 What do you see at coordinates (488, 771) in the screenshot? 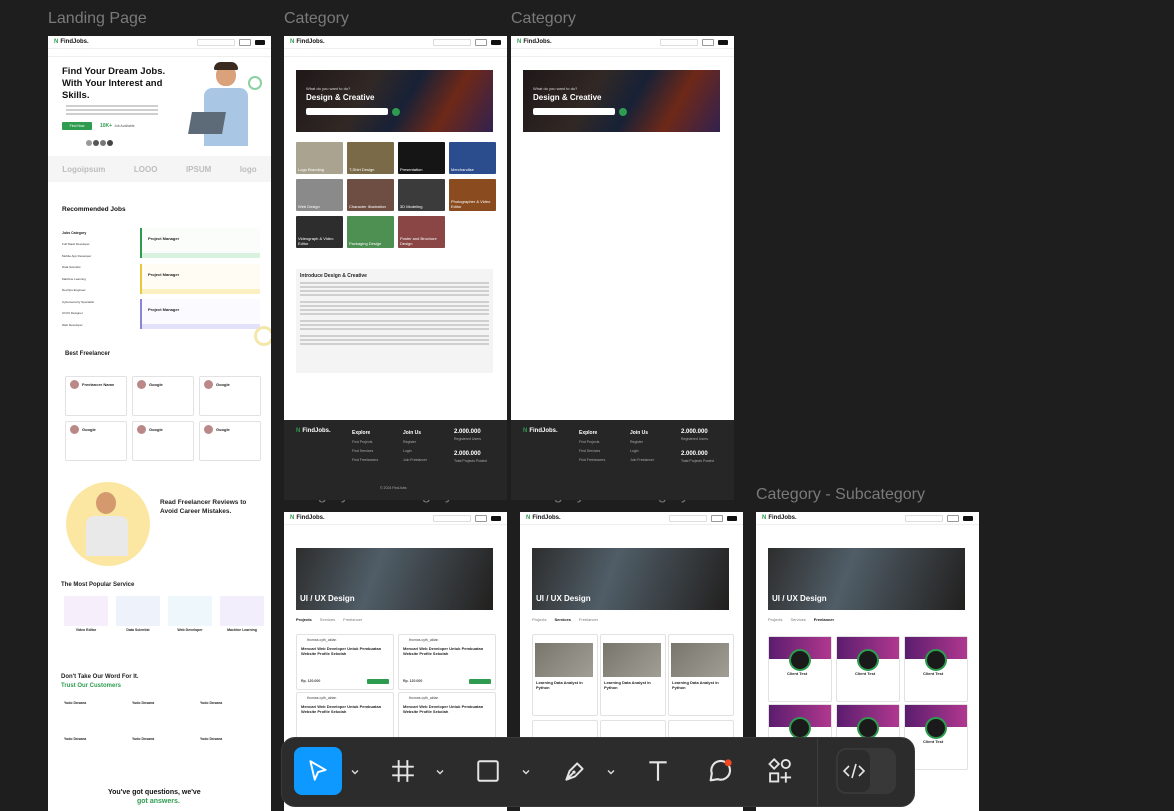
I see `rectangle-tool` at bounding box center [488, 771].